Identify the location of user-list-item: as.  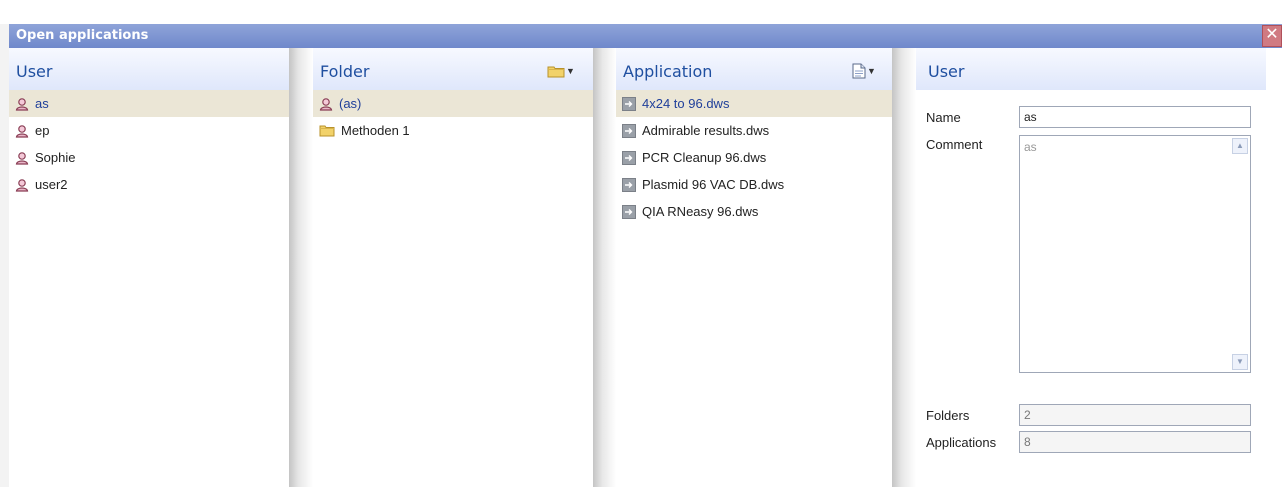
(149, 103).